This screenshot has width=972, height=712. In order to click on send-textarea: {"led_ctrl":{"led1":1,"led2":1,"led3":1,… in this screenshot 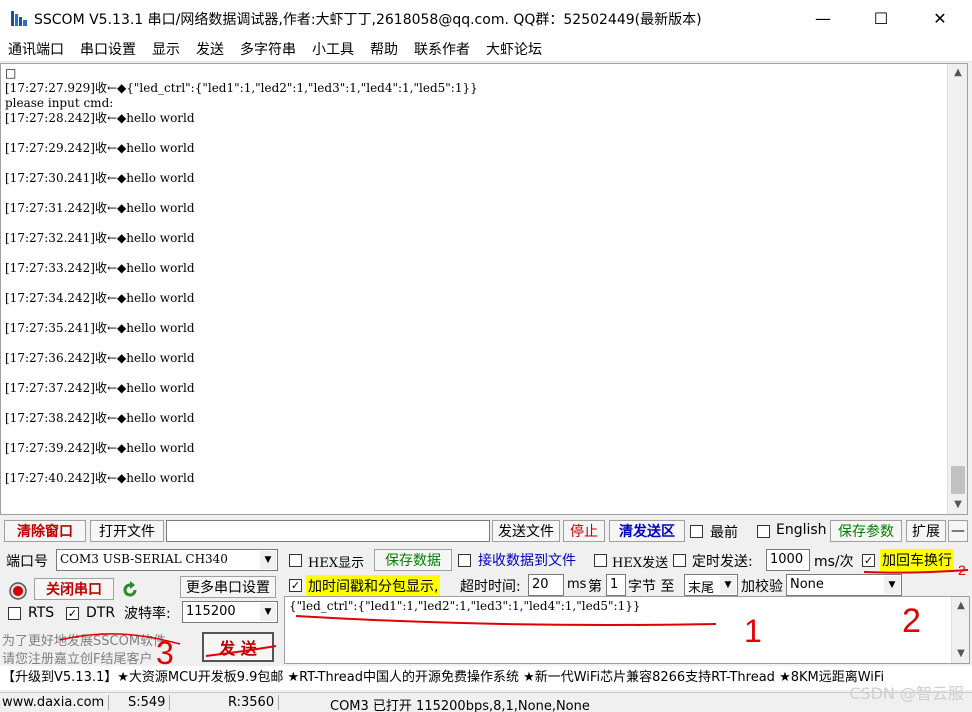, I will do `click(627, 630)`.